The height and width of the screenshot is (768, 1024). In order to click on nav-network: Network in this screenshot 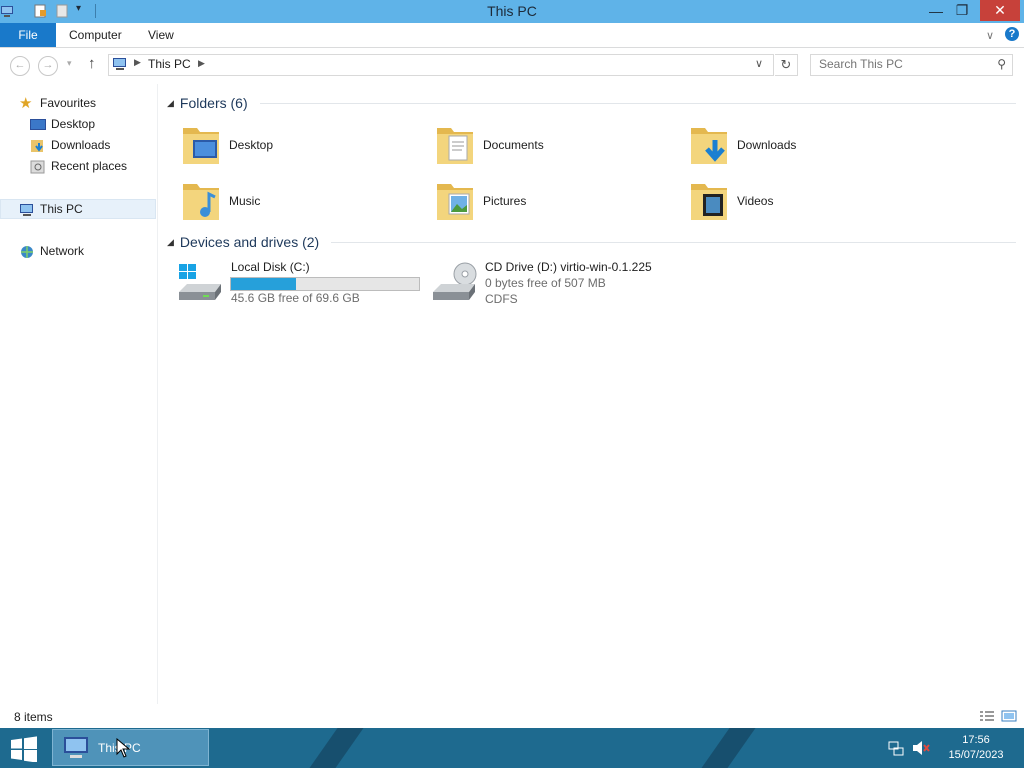, I will do `click(51, 251)`.